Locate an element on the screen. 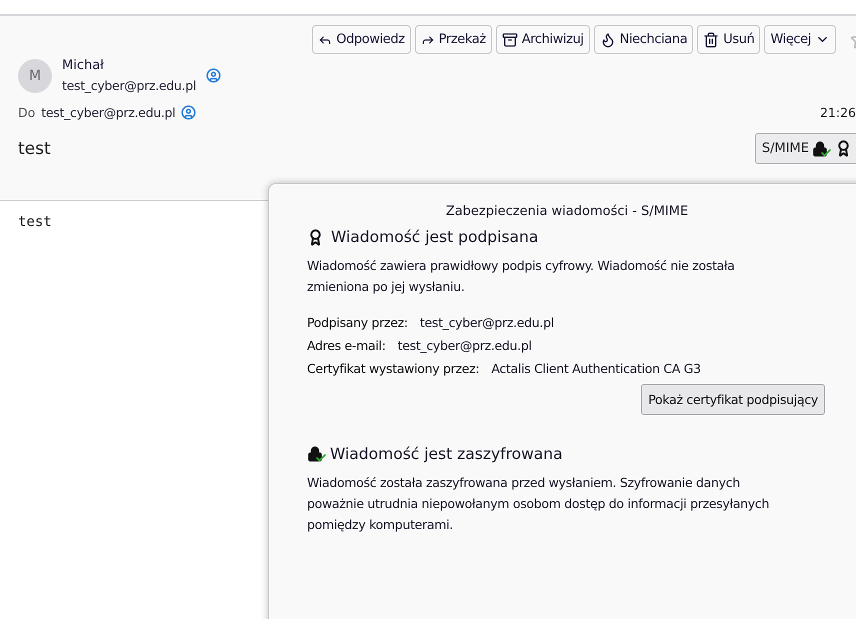  section-heading: Wiadomość jest podpisana is located at coordinates (434, 237).